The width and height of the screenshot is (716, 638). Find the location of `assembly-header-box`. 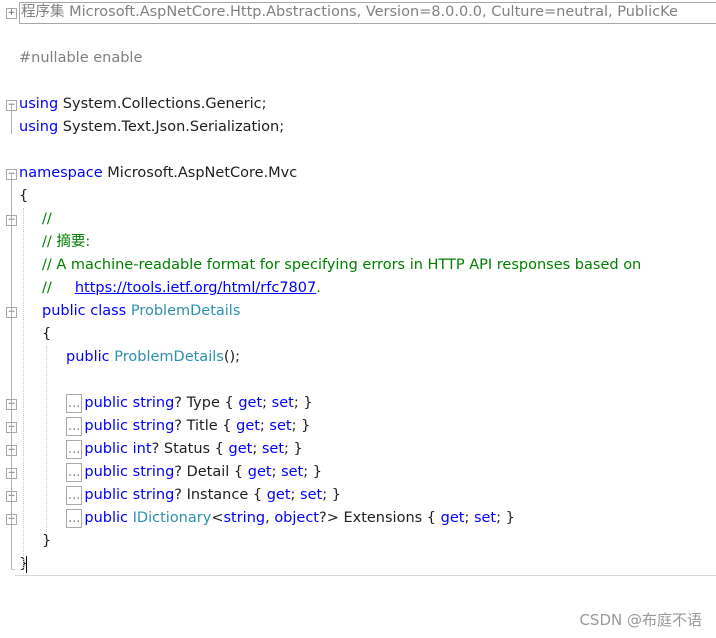

assembly-header-box is located at coordinates (367, 13).